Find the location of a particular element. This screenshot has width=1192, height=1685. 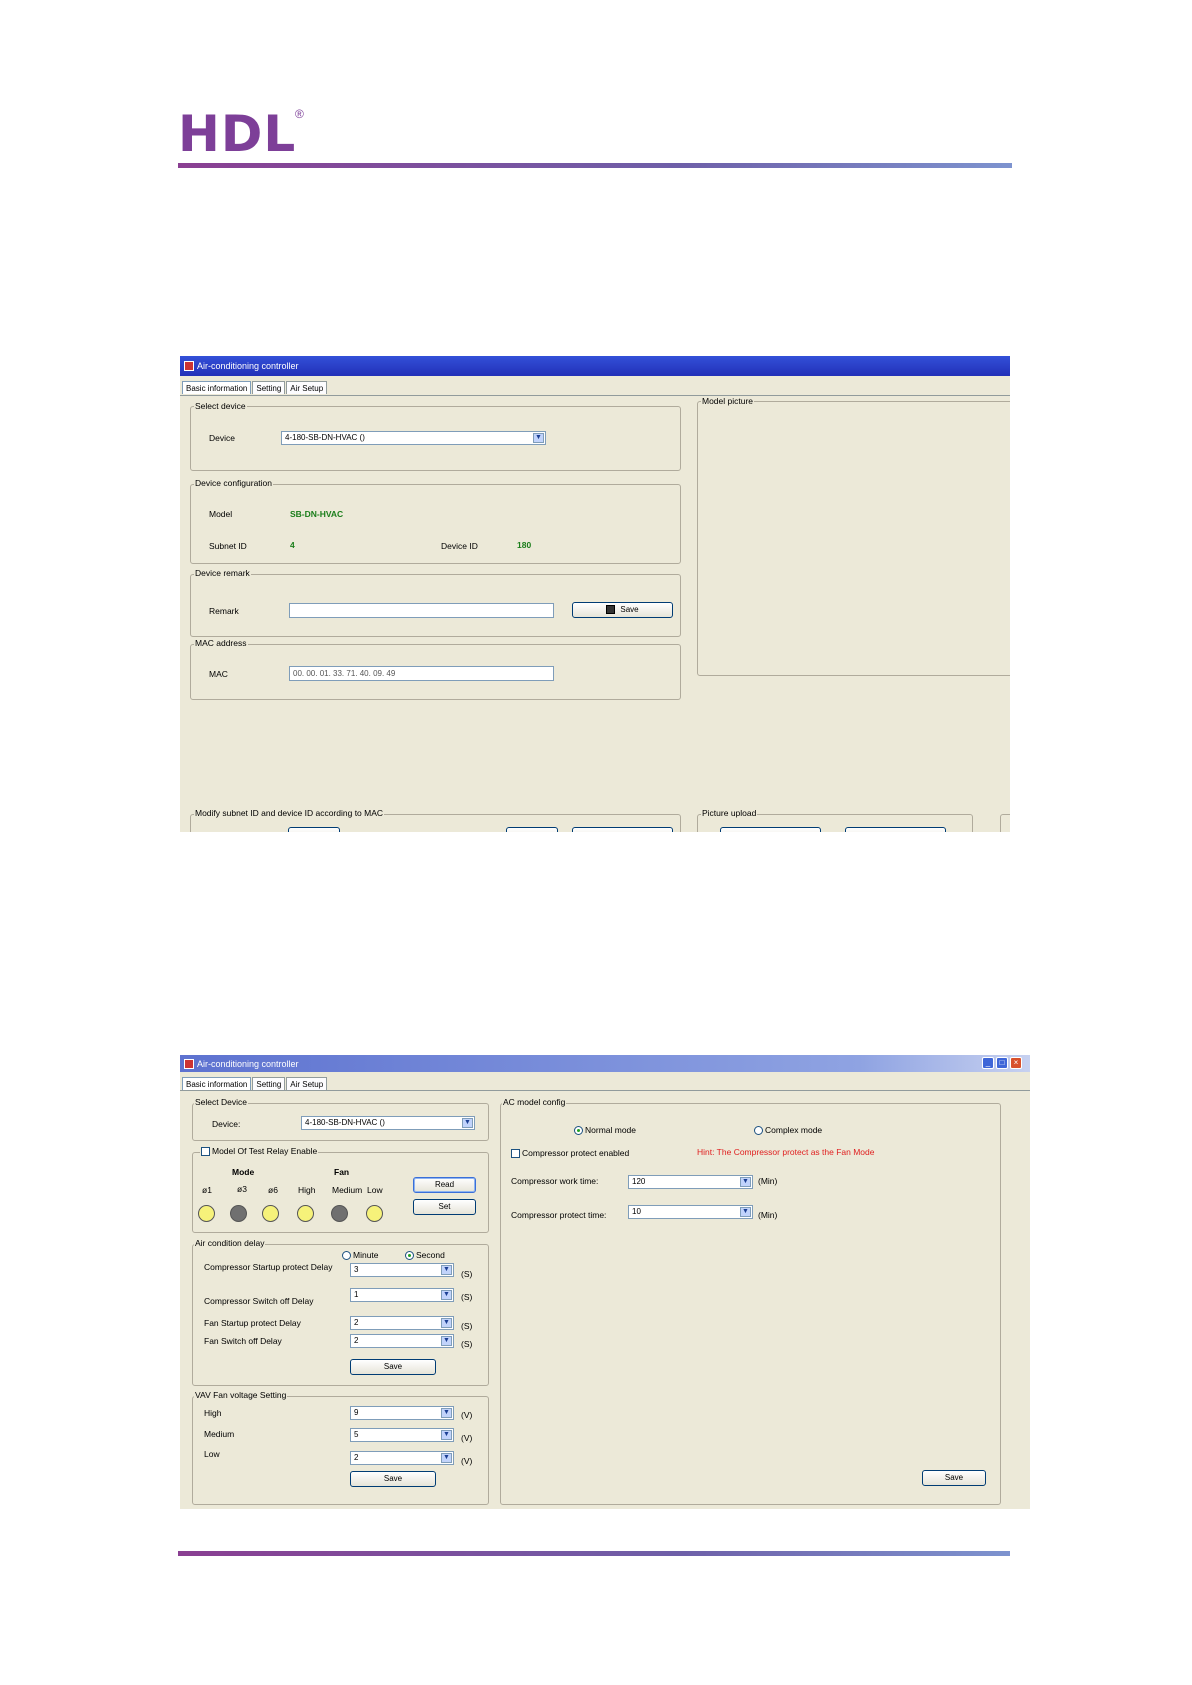

delay-select-4: 2 ▼ is located at coordinates (402, 1341).